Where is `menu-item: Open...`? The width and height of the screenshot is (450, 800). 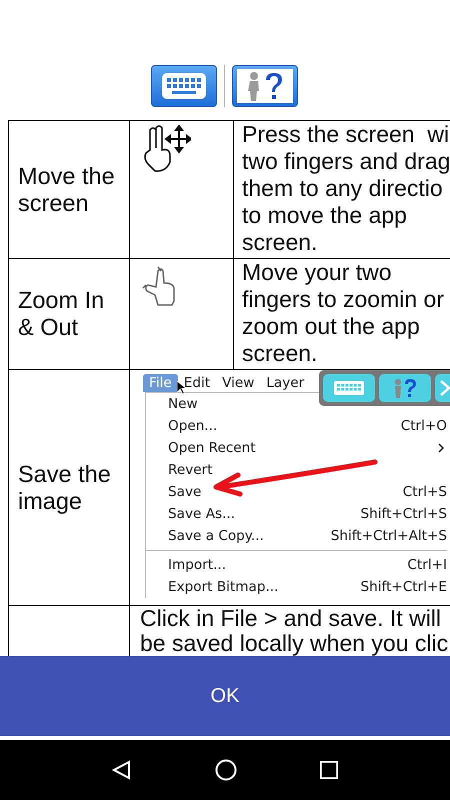
menu-item: Open... is located at coordinates (193, 426).